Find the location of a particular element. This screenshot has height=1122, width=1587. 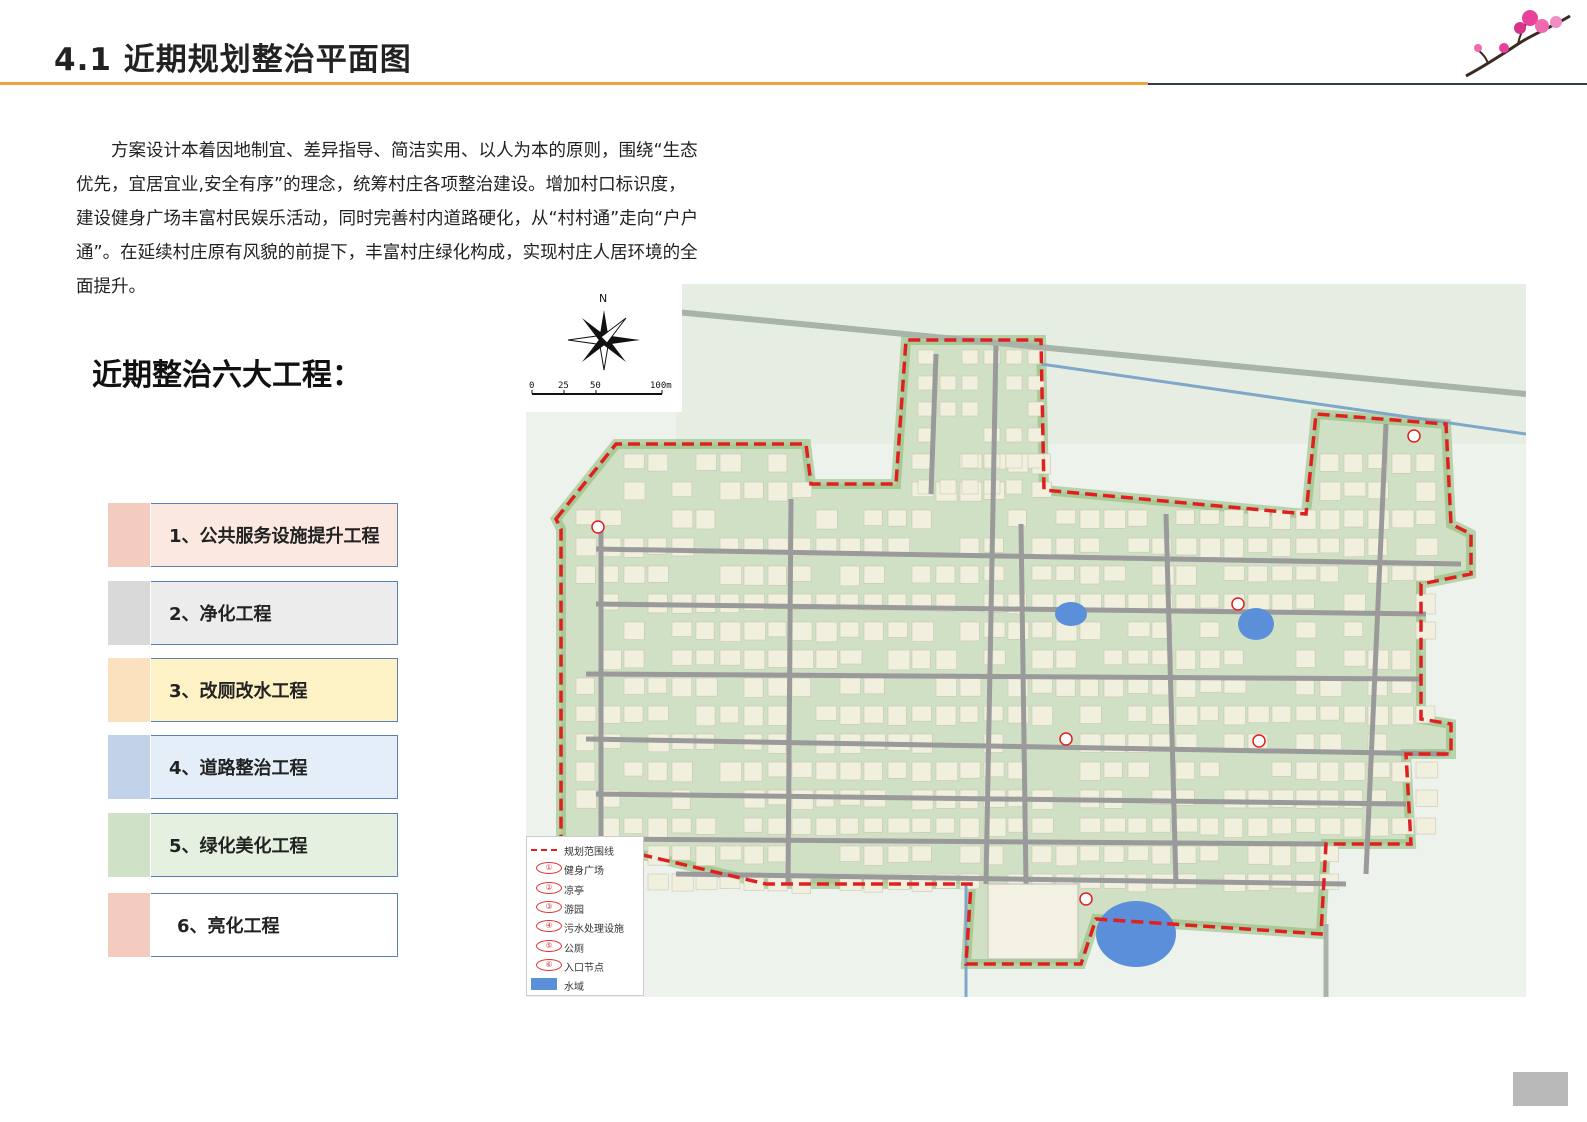

scale-label: 0 is located at coordinates (531, 386).